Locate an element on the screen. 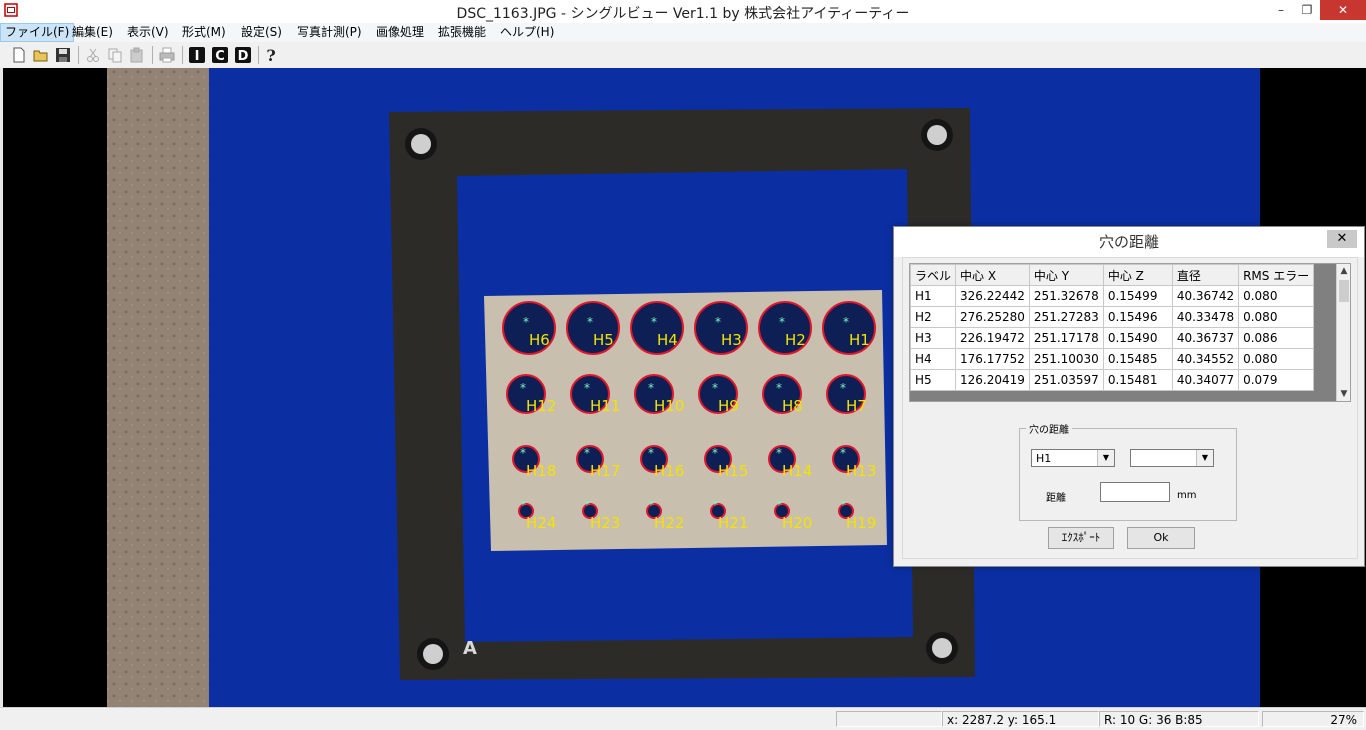 Image resolution: width=1366 pixels, height=730 pixels. hole-label: H16 is located at coordinates (669, 471).